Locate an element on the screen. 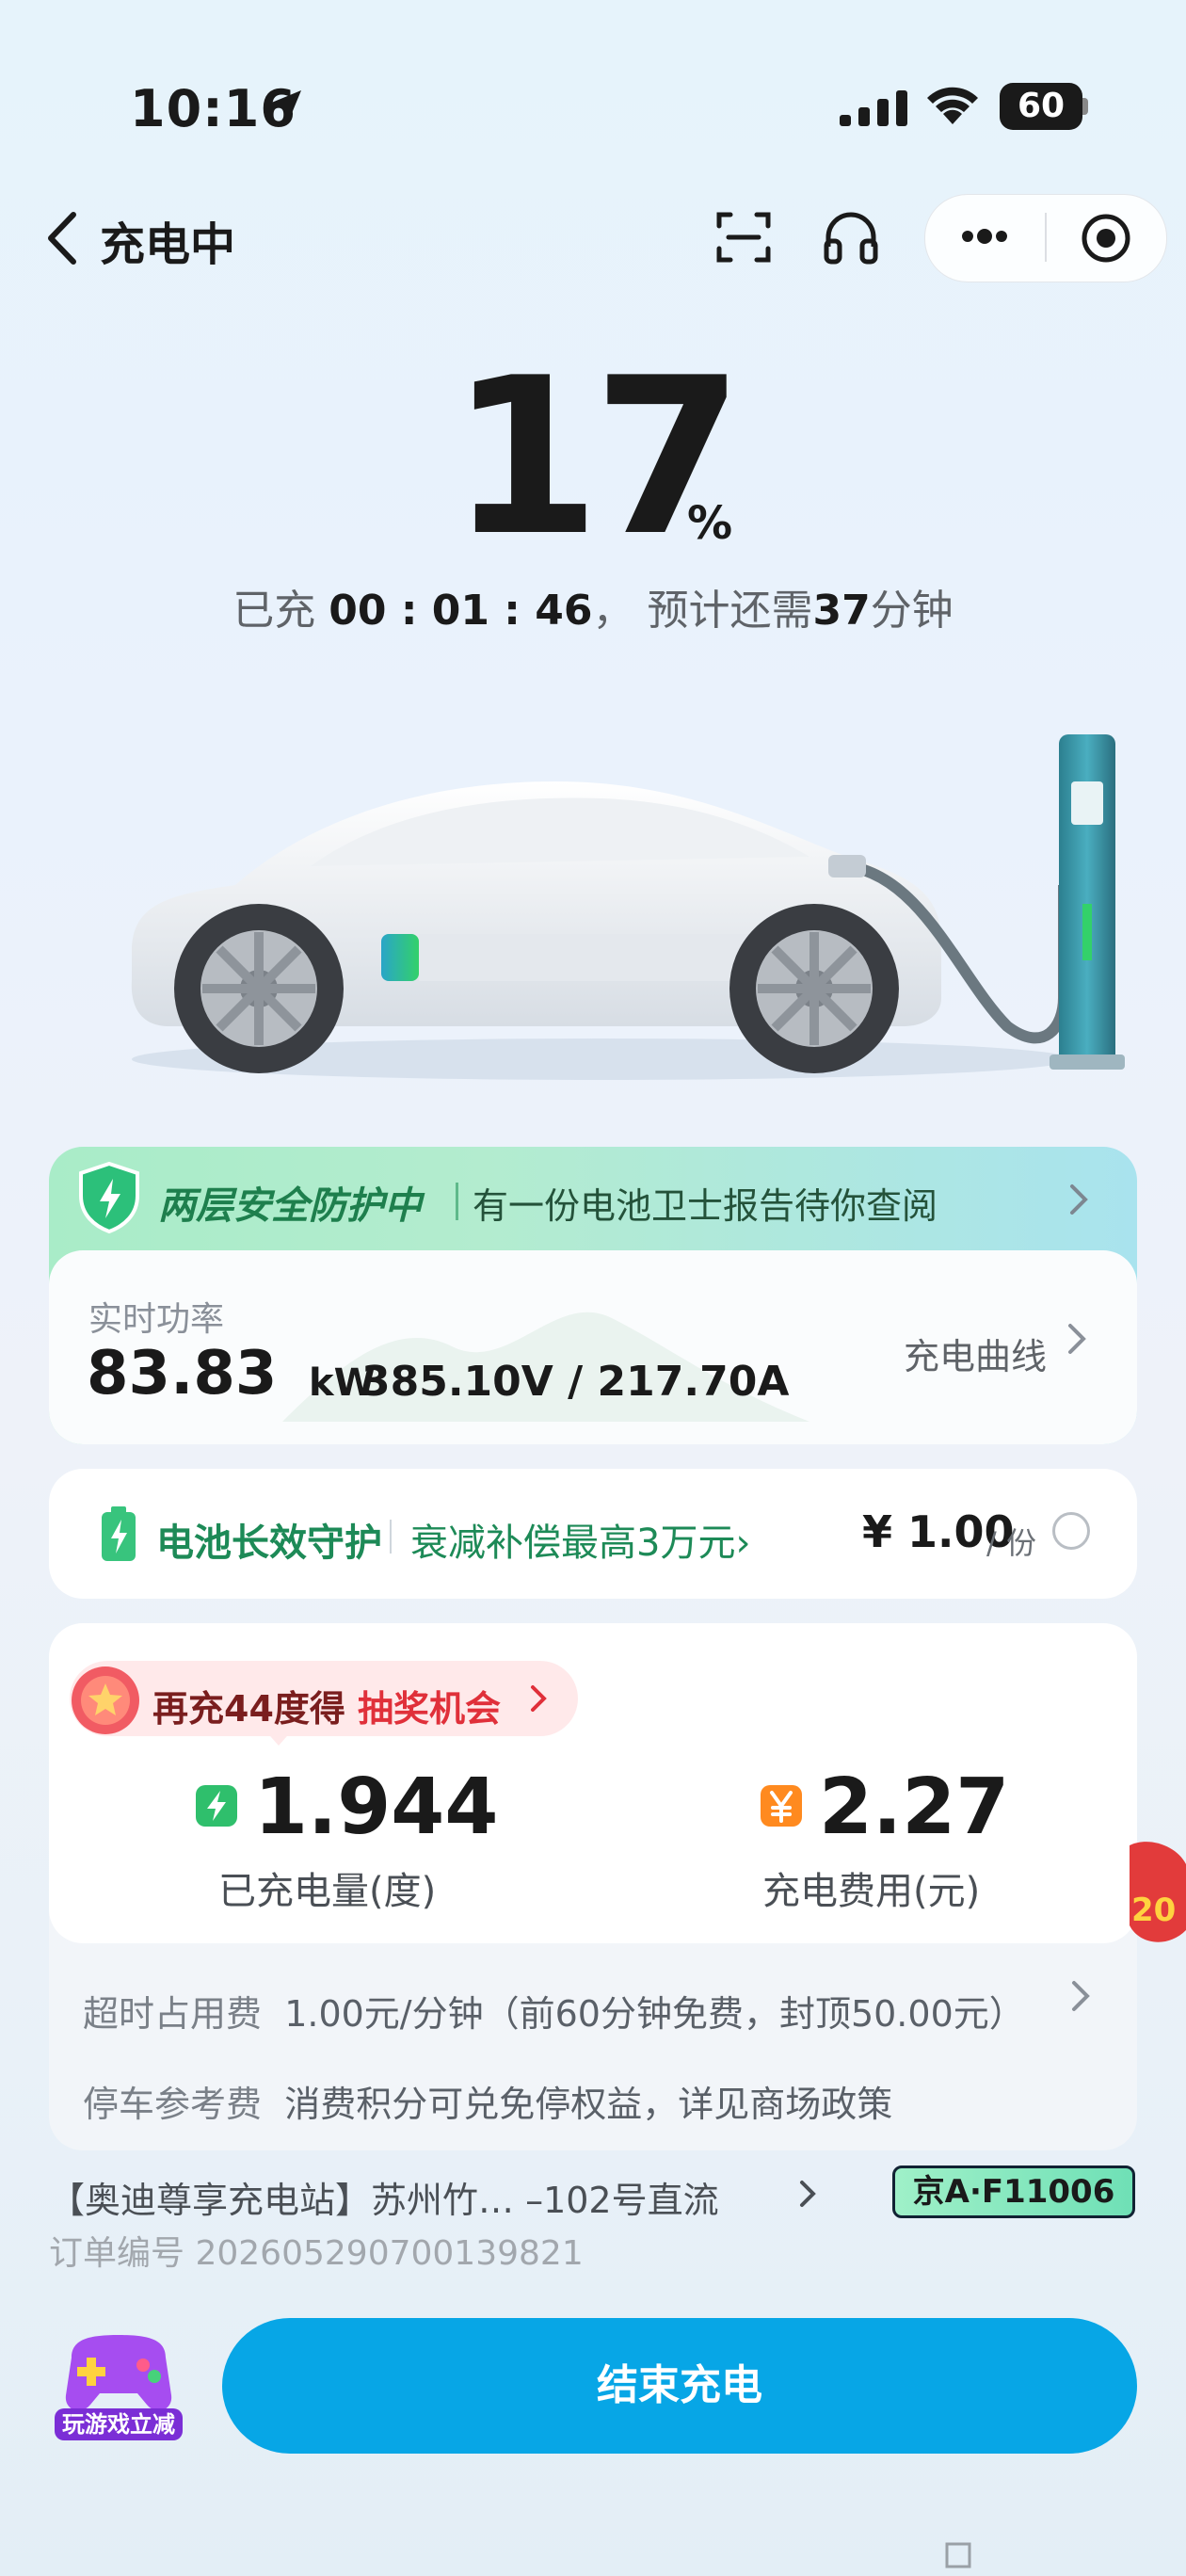 The width and height of the screenshot is (1186, 2576). battery-guard-subtitle: 衰减补偿最高3万元› is located at coordinates (580, 1539).